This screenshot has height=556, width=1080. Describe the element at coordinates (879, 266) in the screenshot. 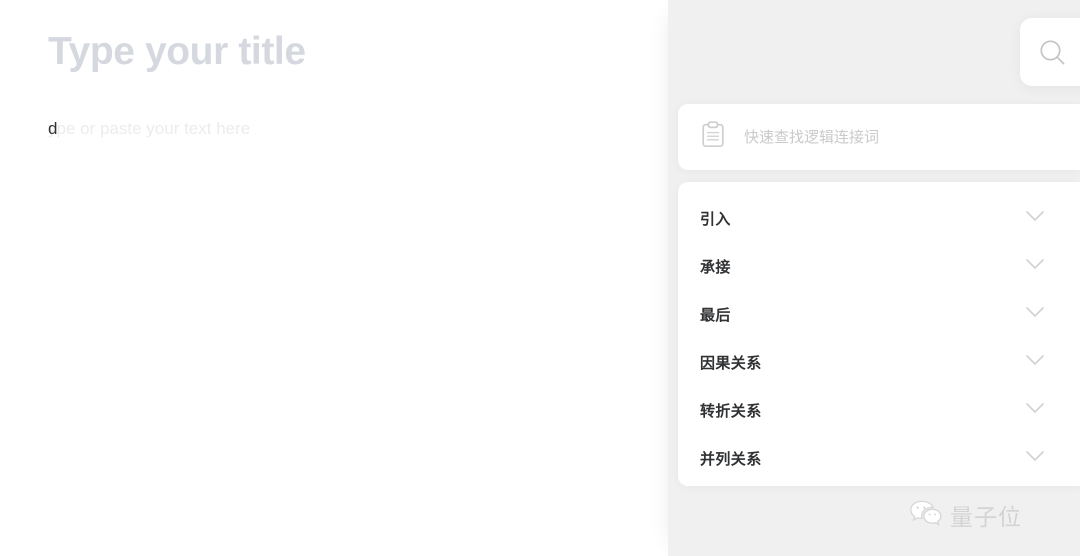

I see `category-row-continue: 承接` at that location.